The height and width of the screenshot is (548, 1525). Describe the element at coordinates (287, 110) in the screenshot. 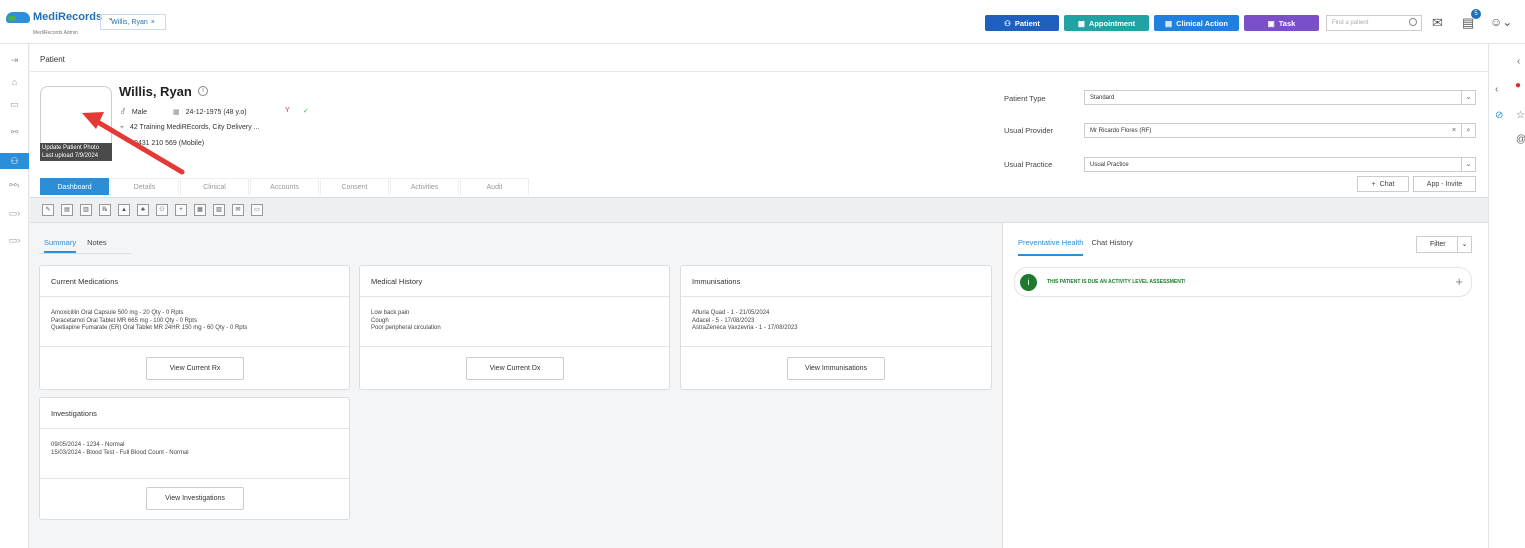

I see `alcohol-icon: Y` at that location.